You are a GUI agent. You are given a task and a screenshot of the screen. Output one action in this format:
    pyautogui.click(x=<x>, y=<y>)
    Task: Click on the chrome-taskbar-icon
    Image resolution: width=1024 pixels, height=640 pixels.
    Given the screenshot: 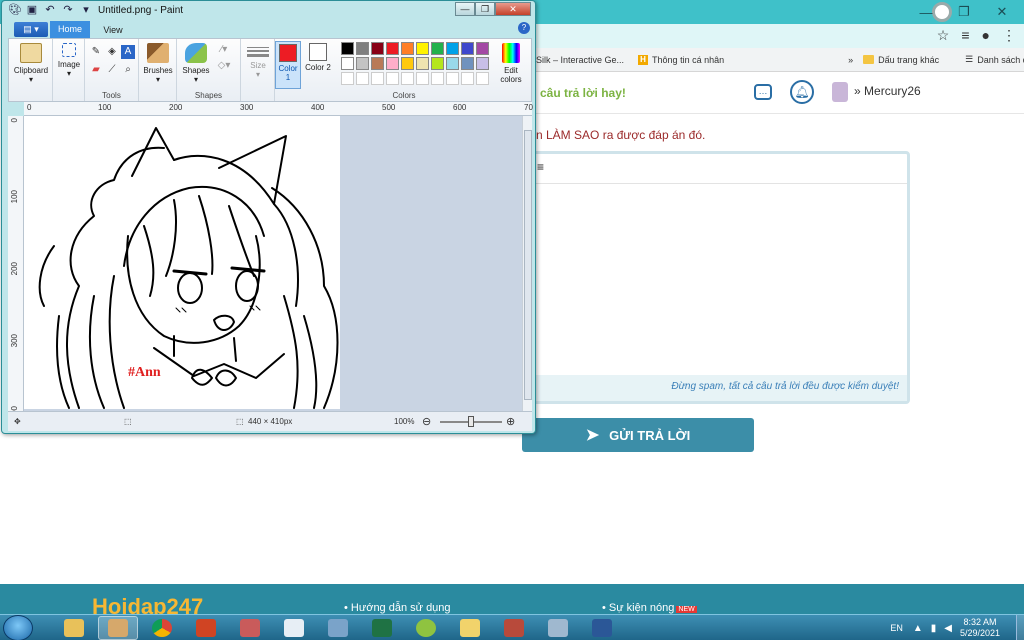 What is the action you would take?
    pyautogui.click(x=162, y=628)
    